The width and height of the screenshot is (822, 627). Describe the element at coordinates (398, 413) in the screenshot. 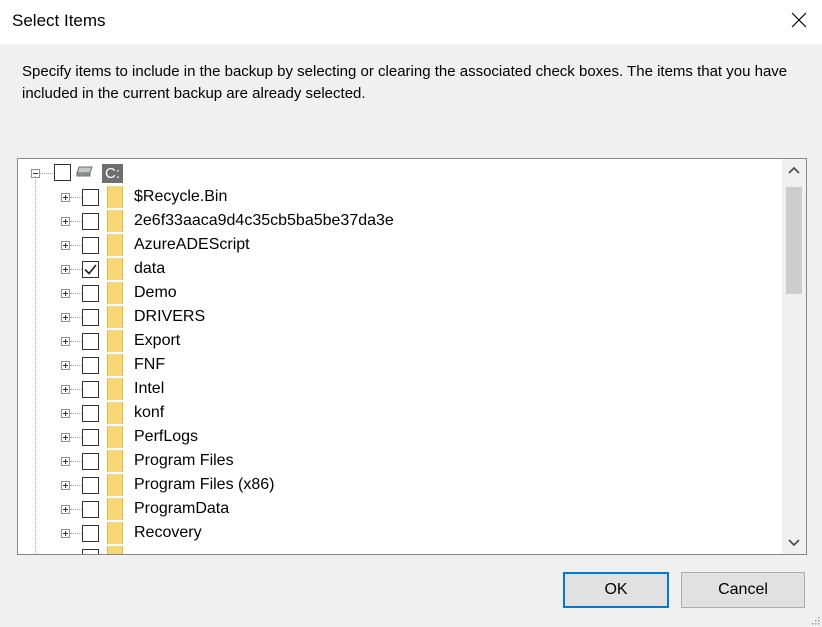

I see `tree-item-row: konf` at that location.